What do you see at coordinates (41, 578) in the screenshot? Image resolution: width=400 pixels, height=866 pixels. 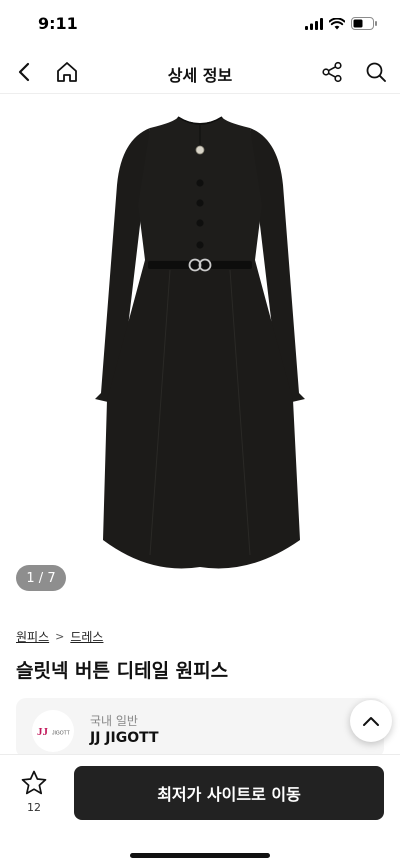 I see `image-page-indicator: 1 / 7` at bounding box center [41, 578].